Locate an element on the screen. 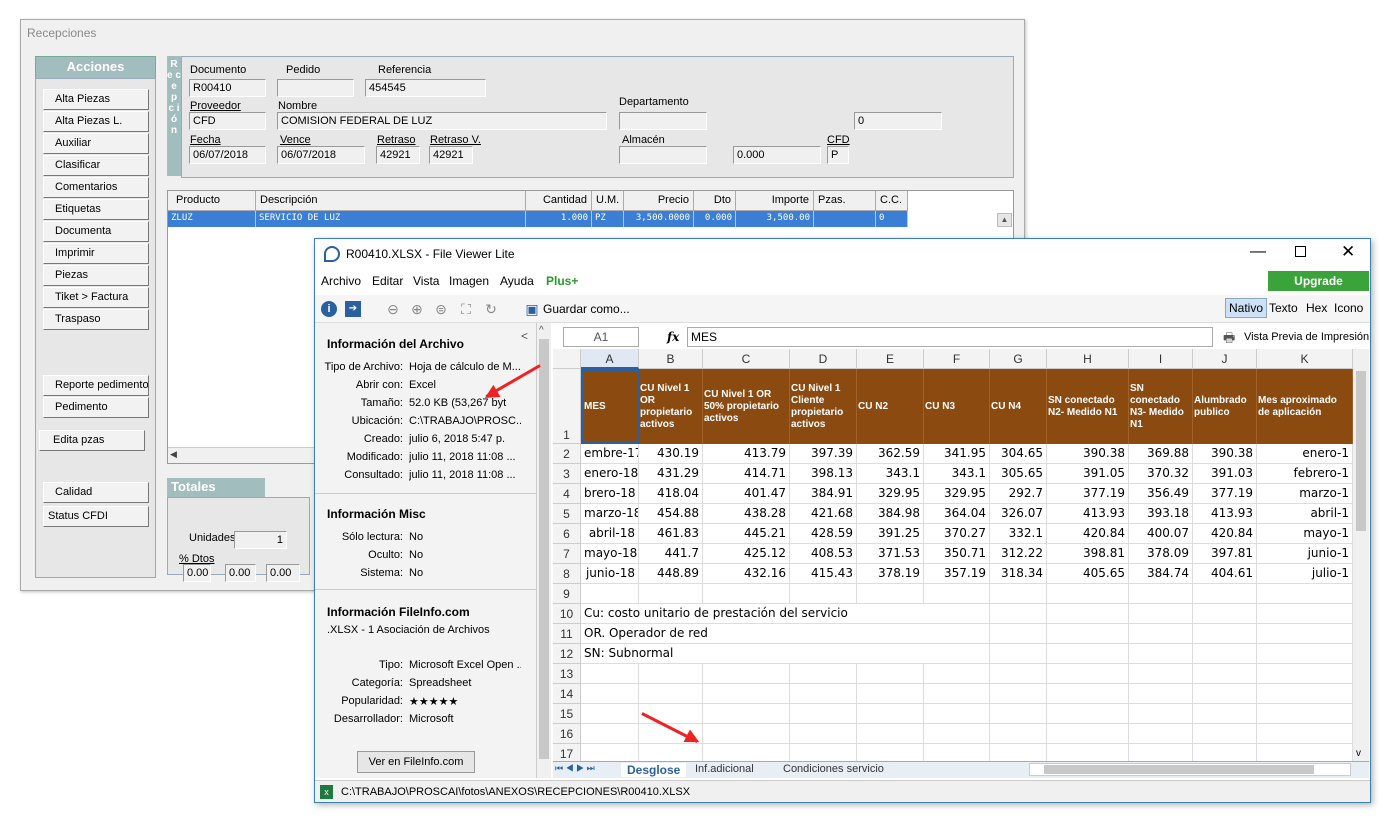  cell-reference-box: A1 is located at coordinates (601, 337).